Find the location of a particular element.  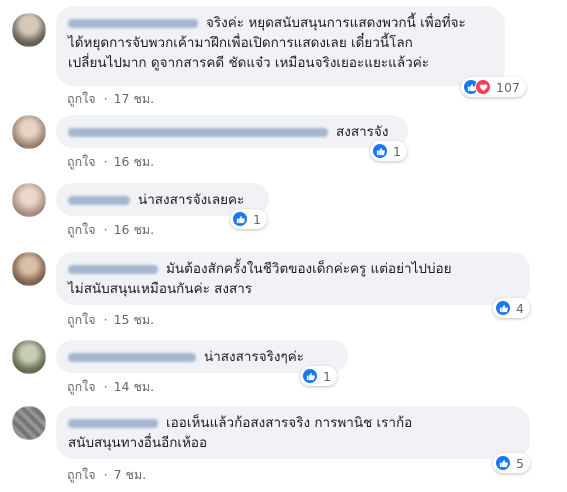

comment-text: สงสารจัง is located at coordinates (362, 132).